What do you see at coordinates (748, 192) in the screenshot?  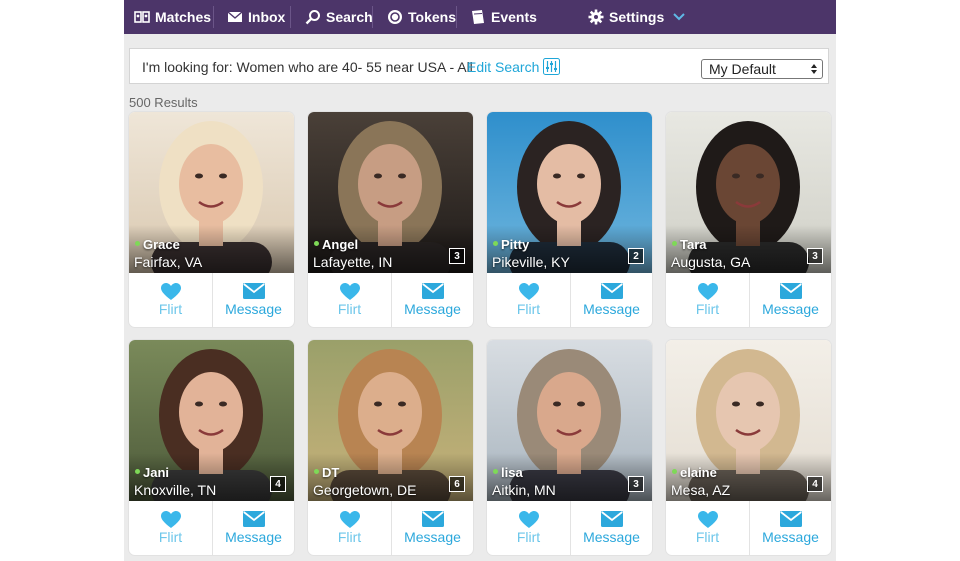 I see `profile-photo: Tara Augusta, GA 3` at bounding box center [748, 192].